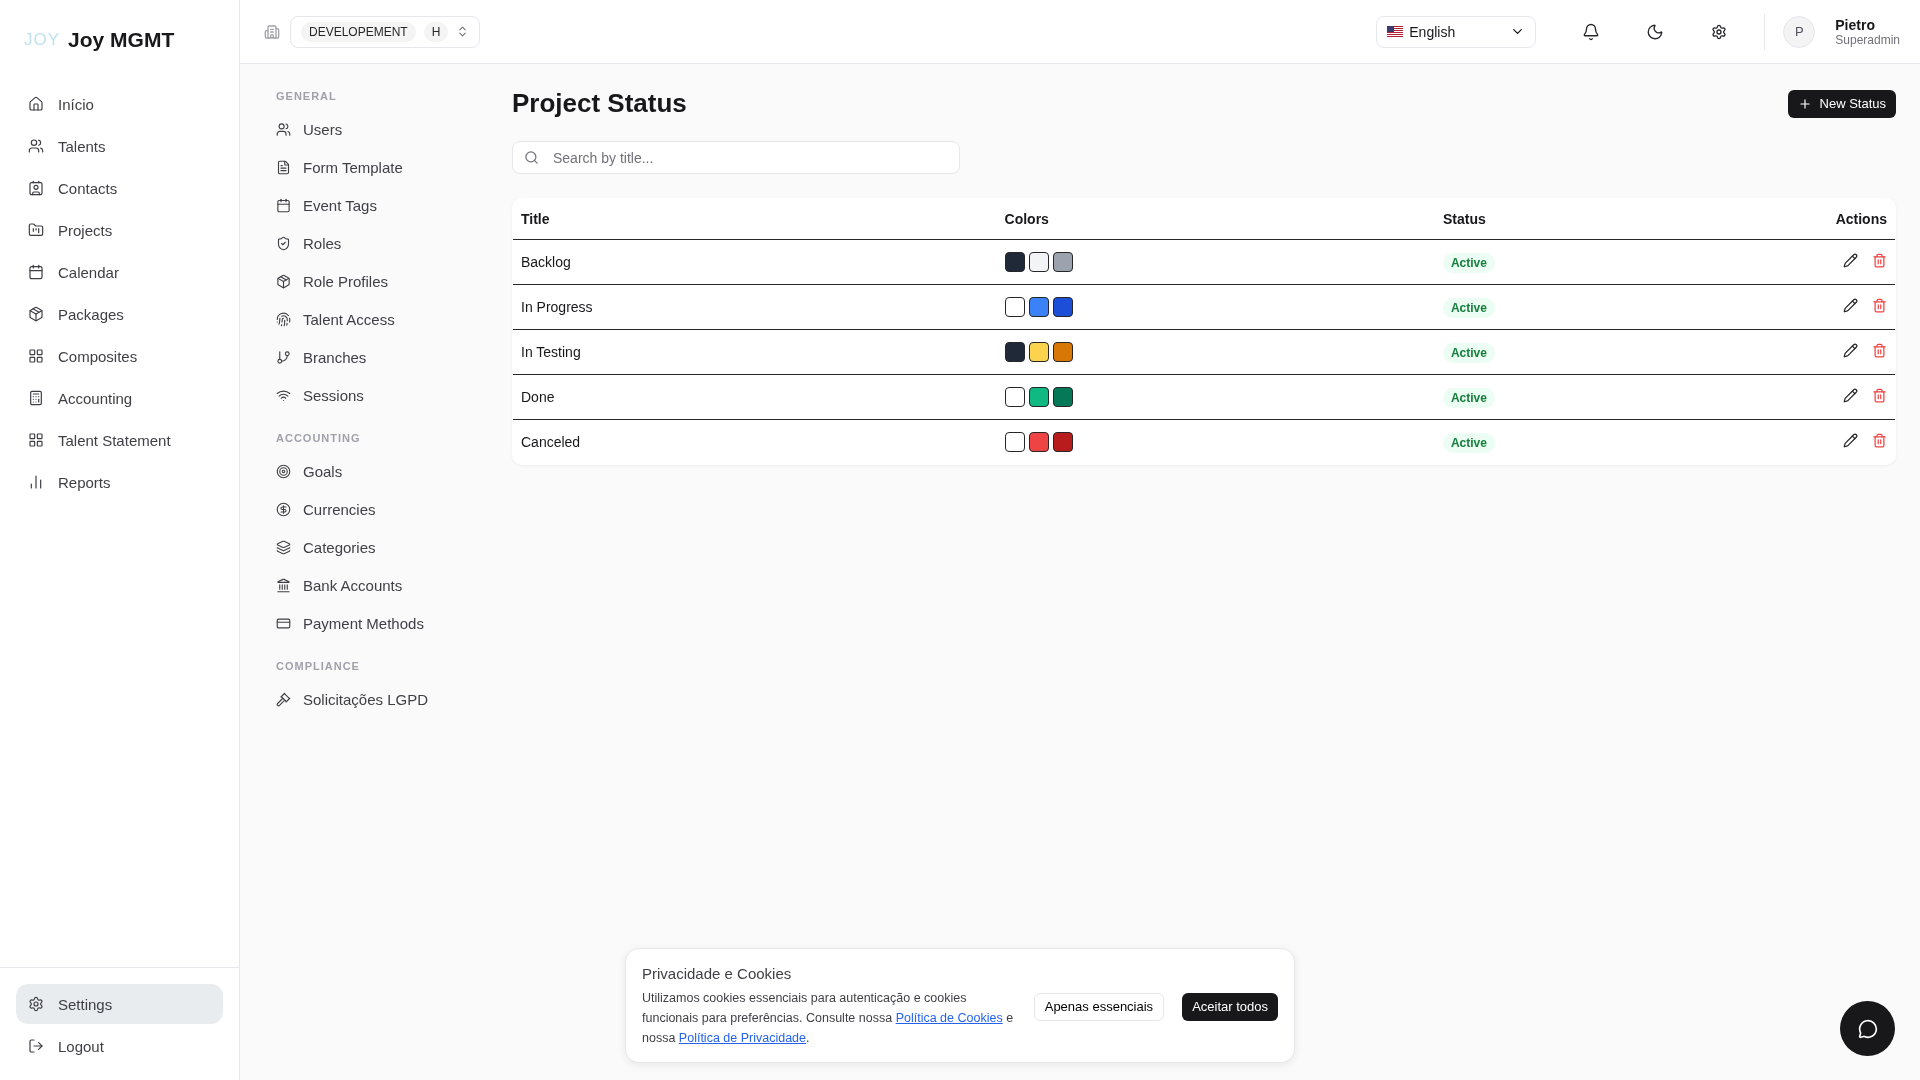 The image size is (1920, 1080). Describe the element at coordinates (393, 243) in the screenshot. I see `settings-nav-item: Roles` at that location.